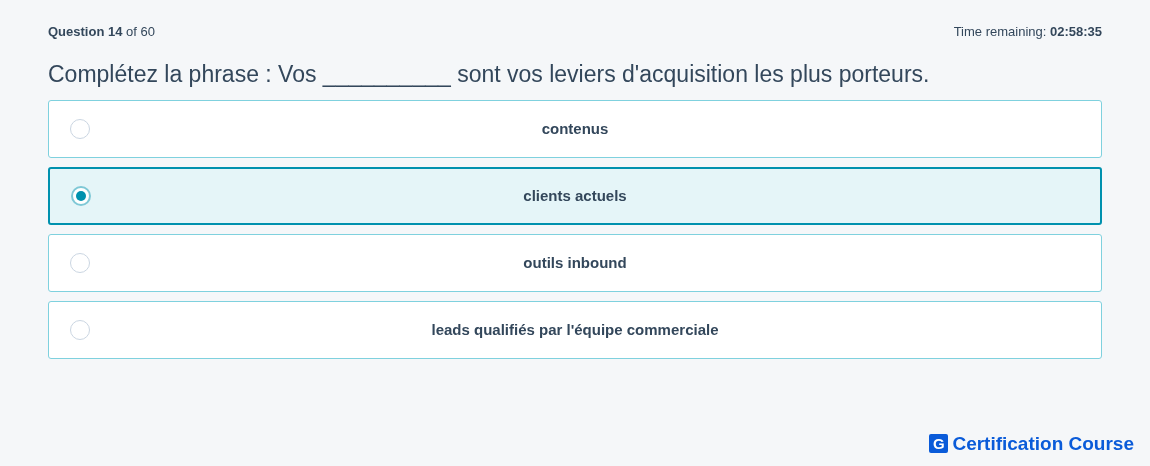 This screenshot has width=1150, height=466. What do you see at coordinates (575, 330) in the screenshot?
I see `answer-option: leads qualifiés par l'équipe commerciale` at bounding box center [575, 330].